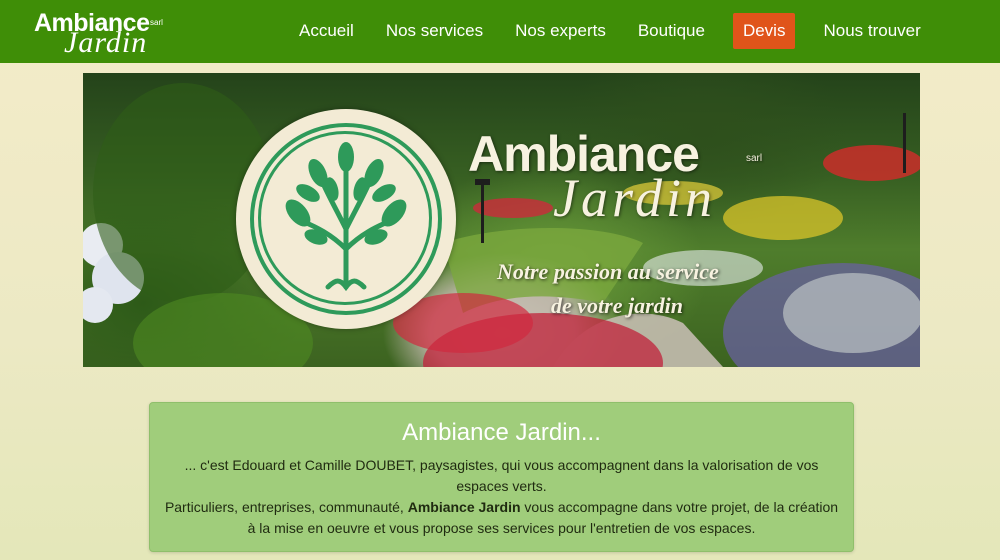 This screenshot has height=560, width=1000. Describe the element at coordinates (434, 31) in the screenshot. I see `nav-item-nos-services: Nos services` at that location.